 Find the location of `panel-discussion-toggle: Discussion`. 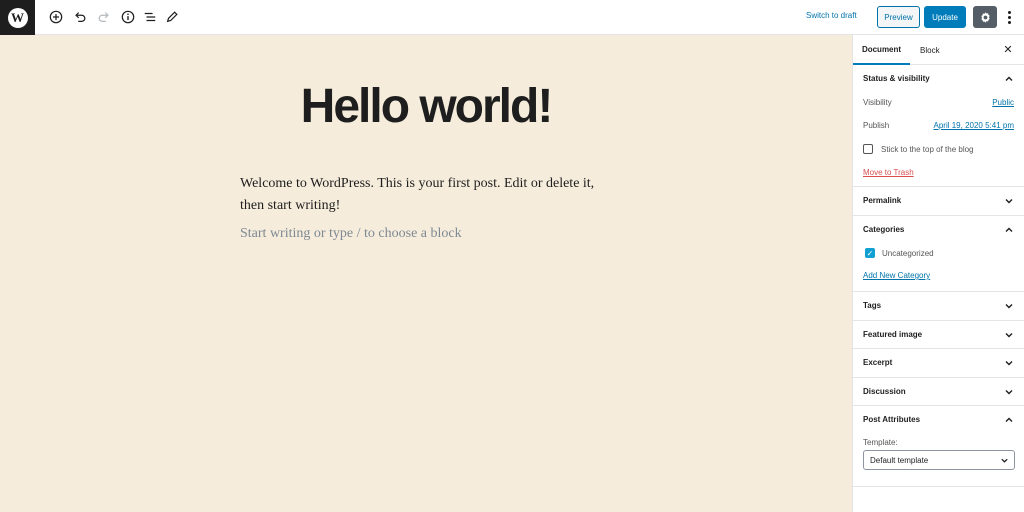

panel-discussion-toggle: Discussion is located at coordinates (938, 394).